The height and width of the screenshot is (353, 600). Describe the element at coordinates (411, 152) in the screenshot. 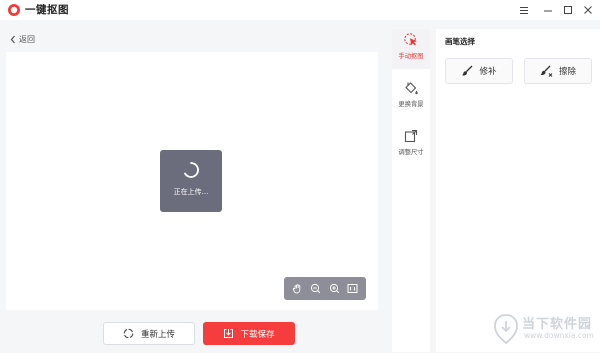

I see `tool-label: 调整尺寸` at that location.